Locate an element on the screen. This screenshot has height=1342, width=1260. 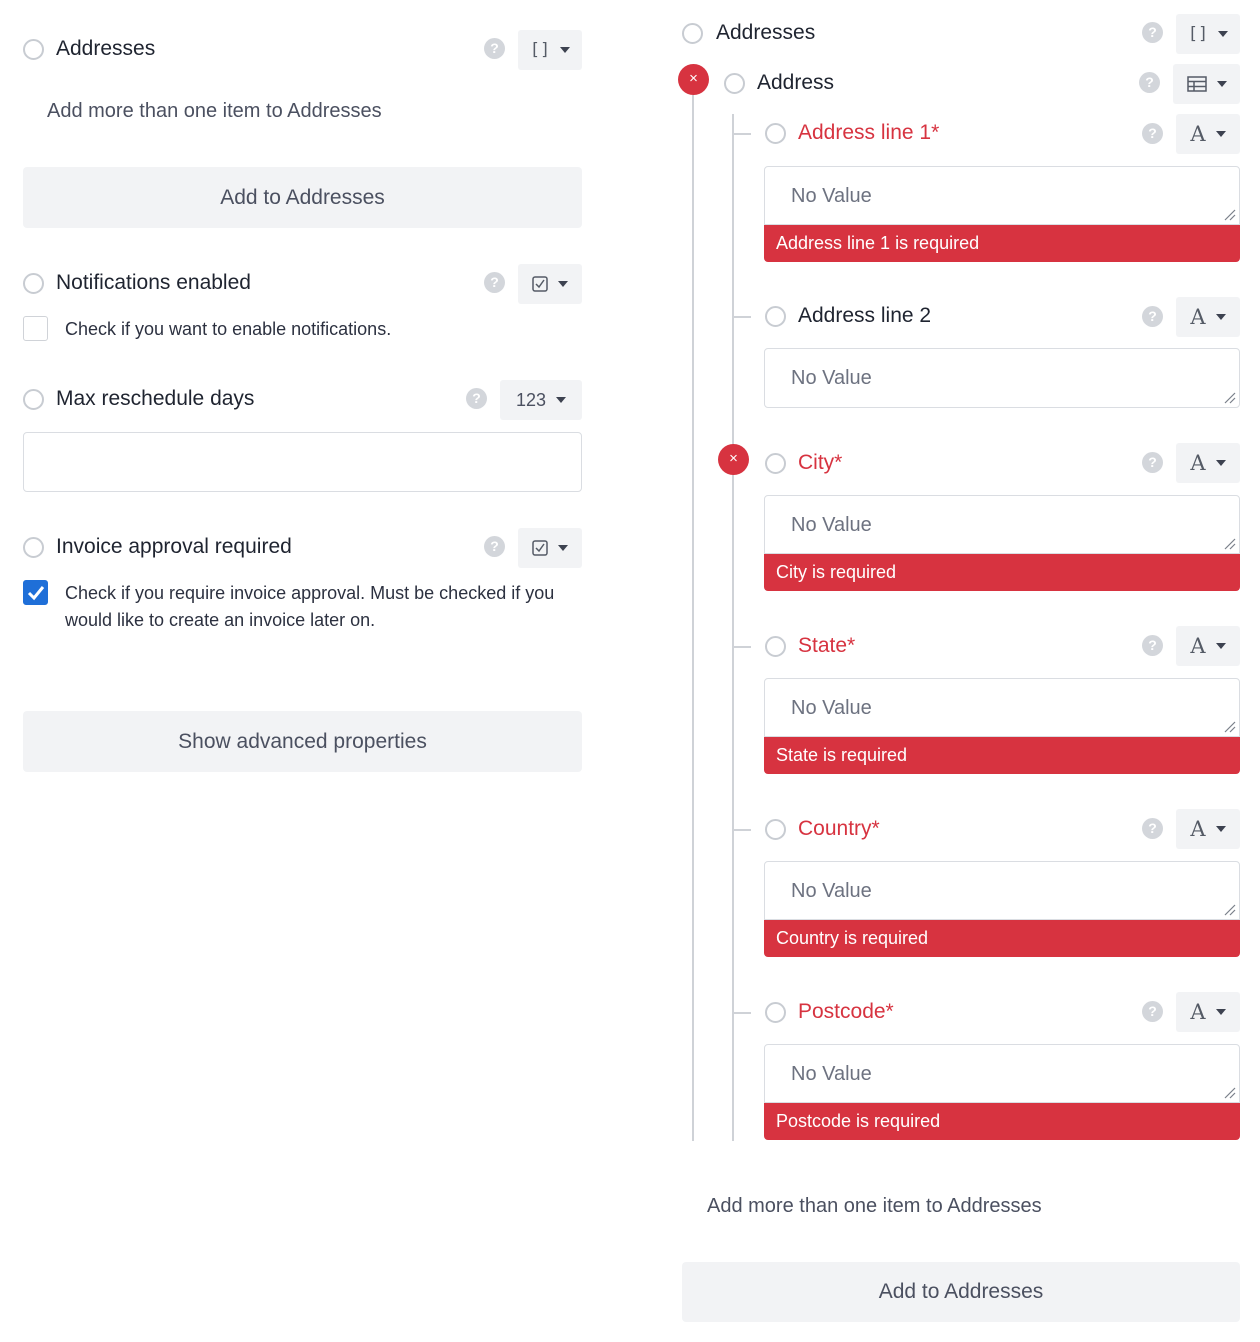
type-selector-object is located at coordinates (1206, 84).